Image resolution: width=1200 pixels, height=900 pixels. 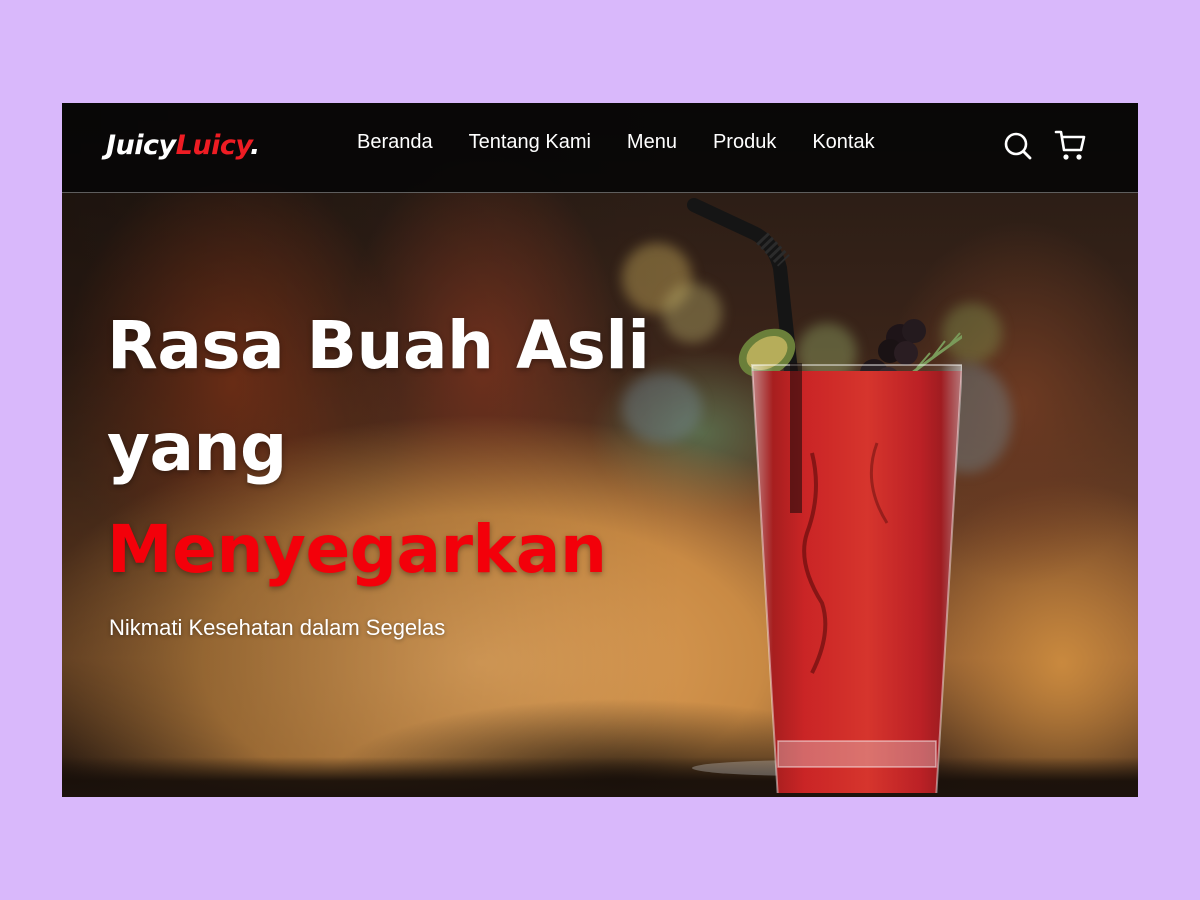 What do you see at coordinates (395, 142) in the screenshot?
I see `nav-item-beranda: Beranda` at bounding box center [395, 142].